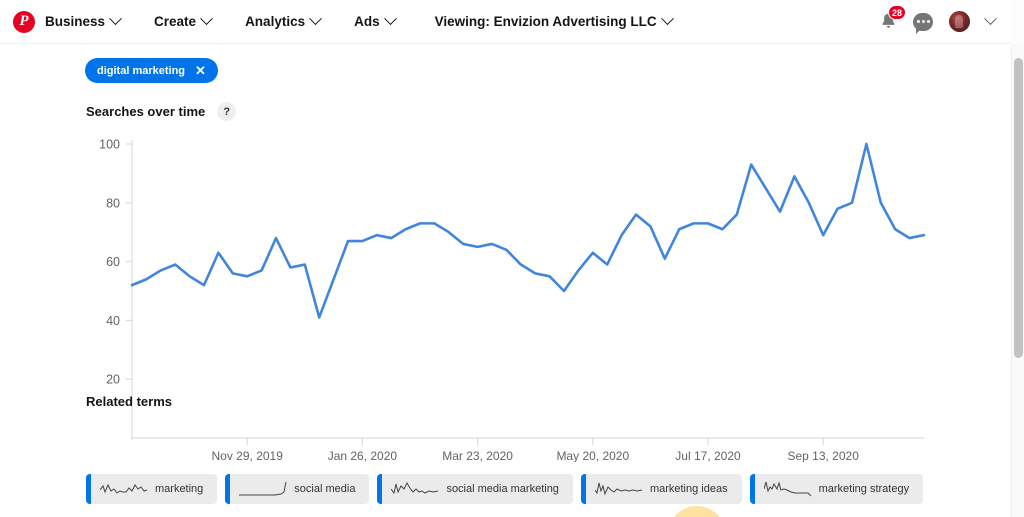  Describe the element at coordinates (545, 21) in the screenshot. I see `account-switcher-label: Viewing: Envizion Advertising LLC` at that location.